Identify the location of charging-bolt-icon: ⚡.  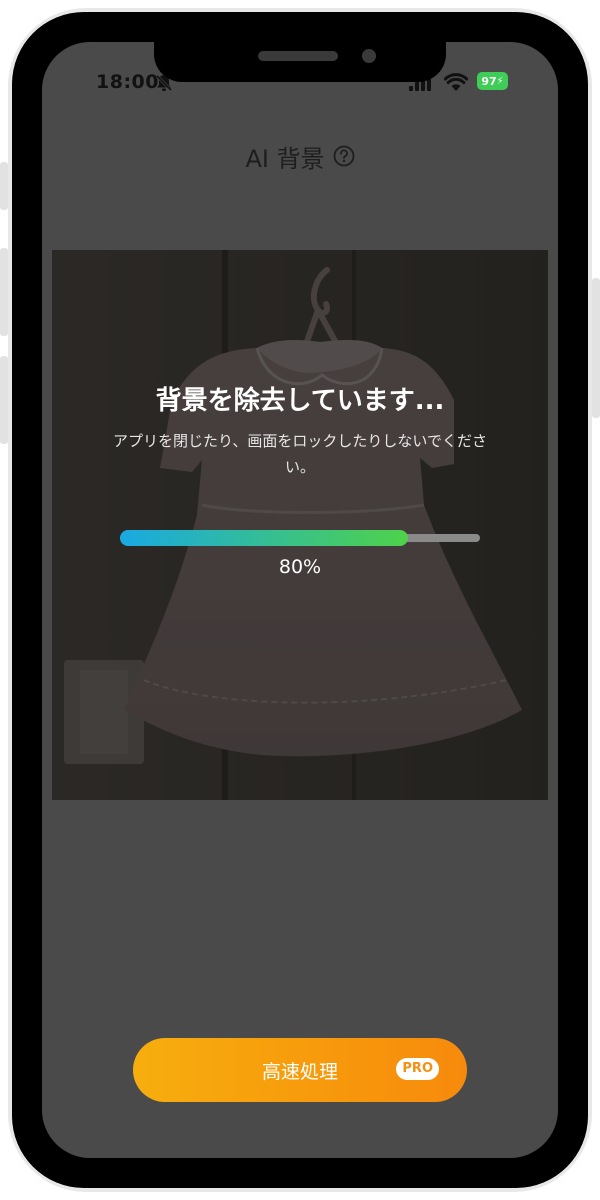
(500, 81).